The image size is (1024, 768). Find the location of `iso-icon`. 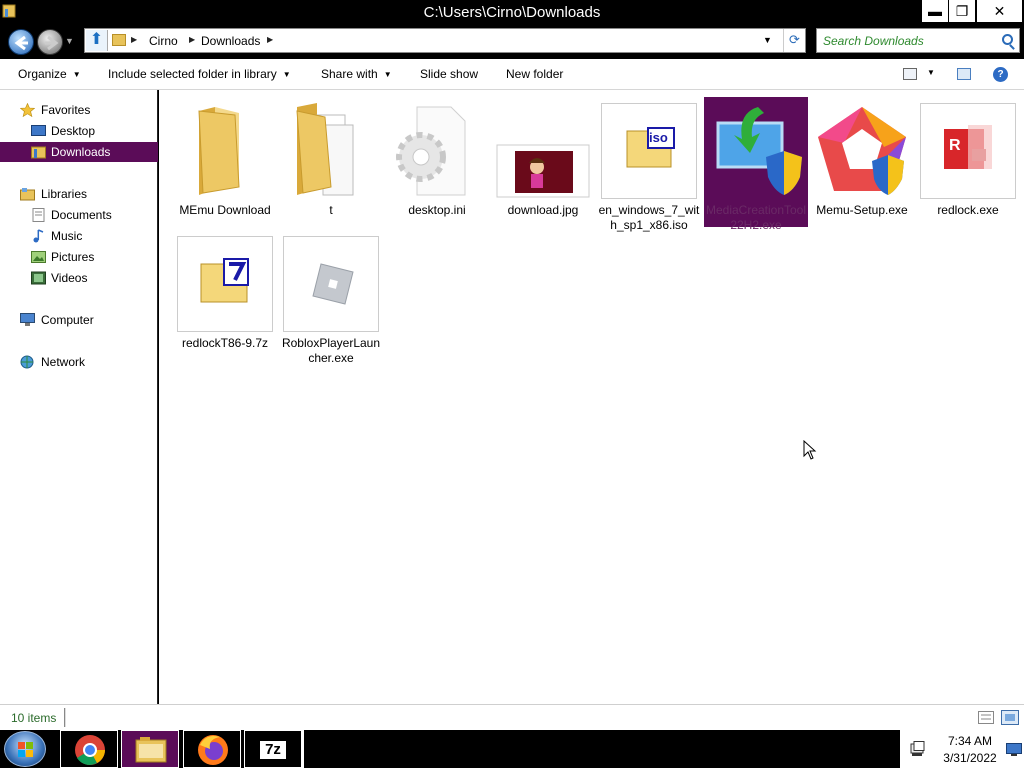

iso-icon is located at coordinates (650, 147).